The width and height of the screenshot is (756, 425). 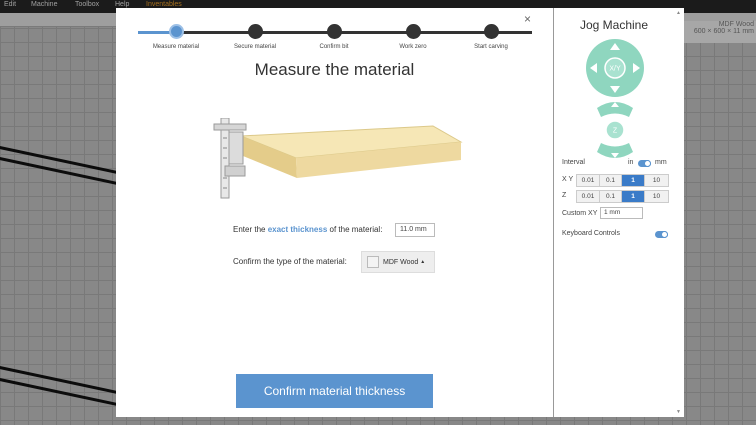 I want to click on z-interval-option: 0.01, so click(x=588, y=196).